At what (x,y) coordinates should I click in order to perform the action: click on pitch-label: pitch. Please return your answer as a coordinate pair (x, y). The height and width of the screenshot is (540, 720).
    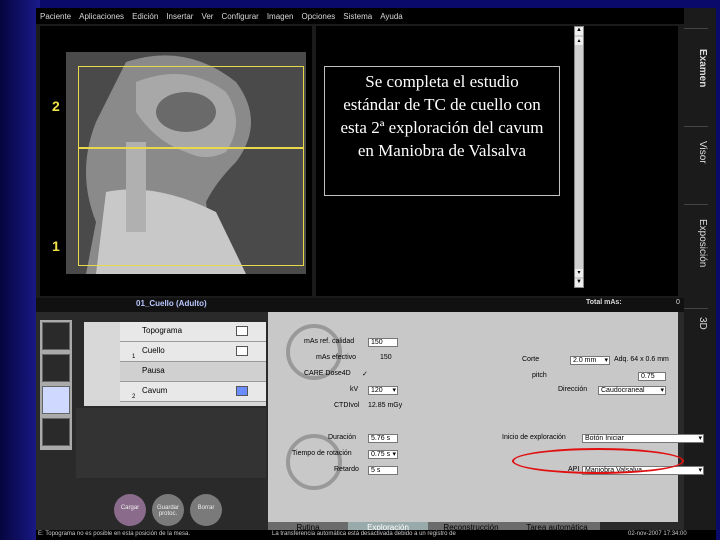
    Looking at the image, I should click on (539, 375).